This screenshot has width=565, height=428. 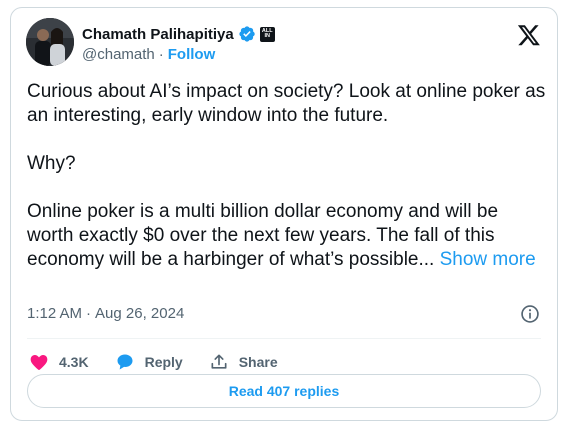 I want to click on share-label: Share, so click(x=258, y=362).